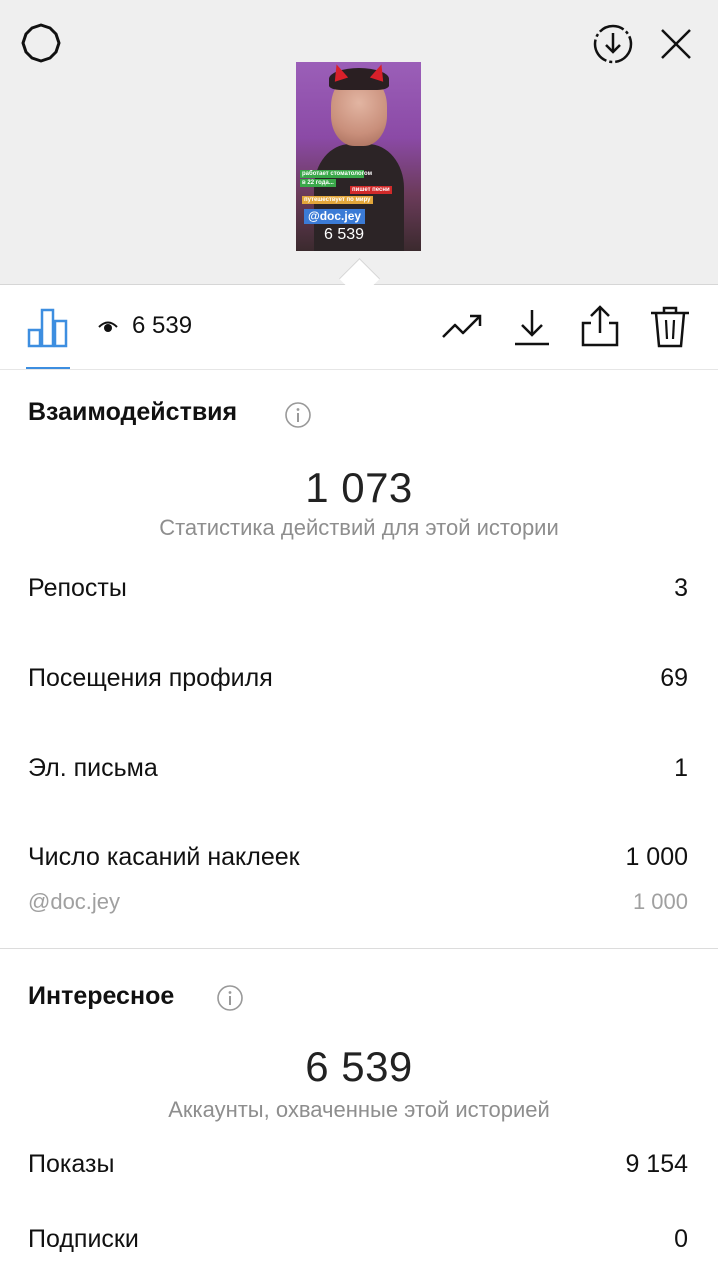 The image size is (718, 1280). I want to click on download-circle-icon, so click(613, 44).